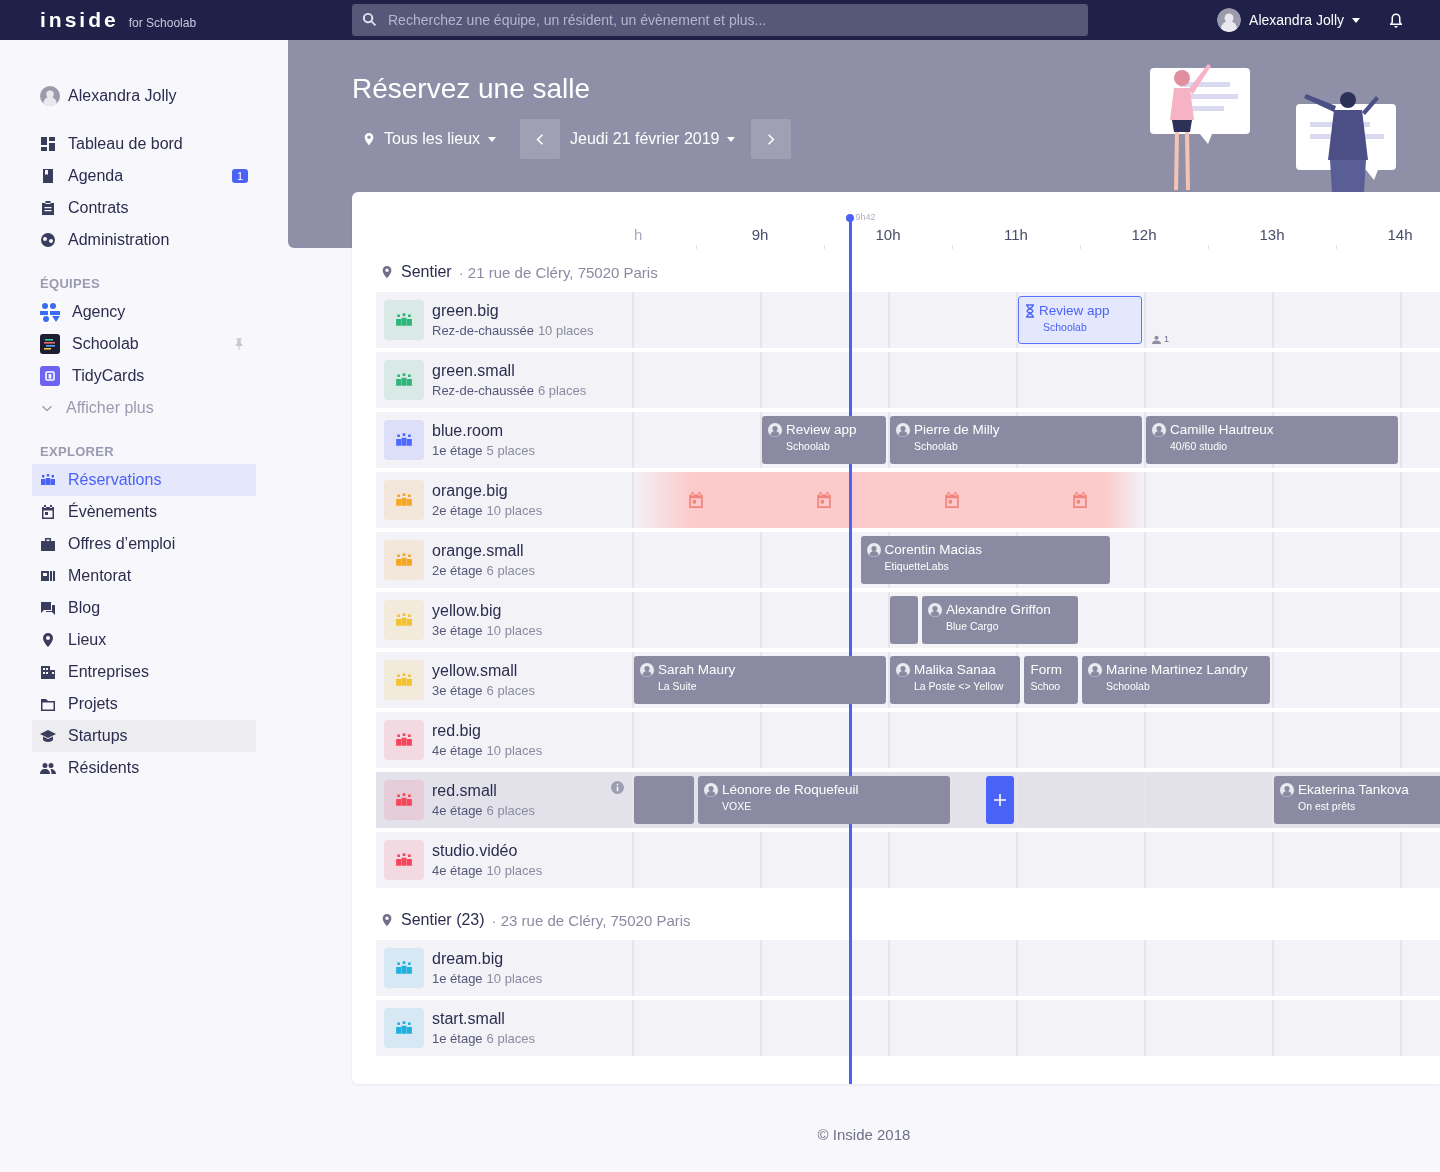  Describe the element at coordinates (79, 20) in the screenshot. I see `logo: inside` at that location.